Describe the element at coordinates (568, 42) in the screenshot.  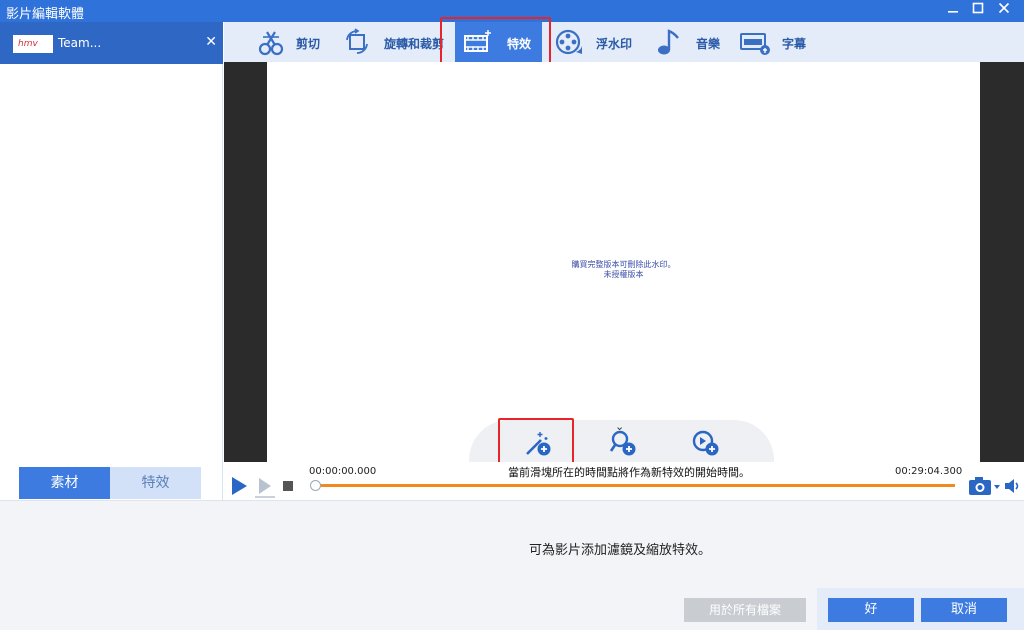
I see `film-reel-icon` at that location.